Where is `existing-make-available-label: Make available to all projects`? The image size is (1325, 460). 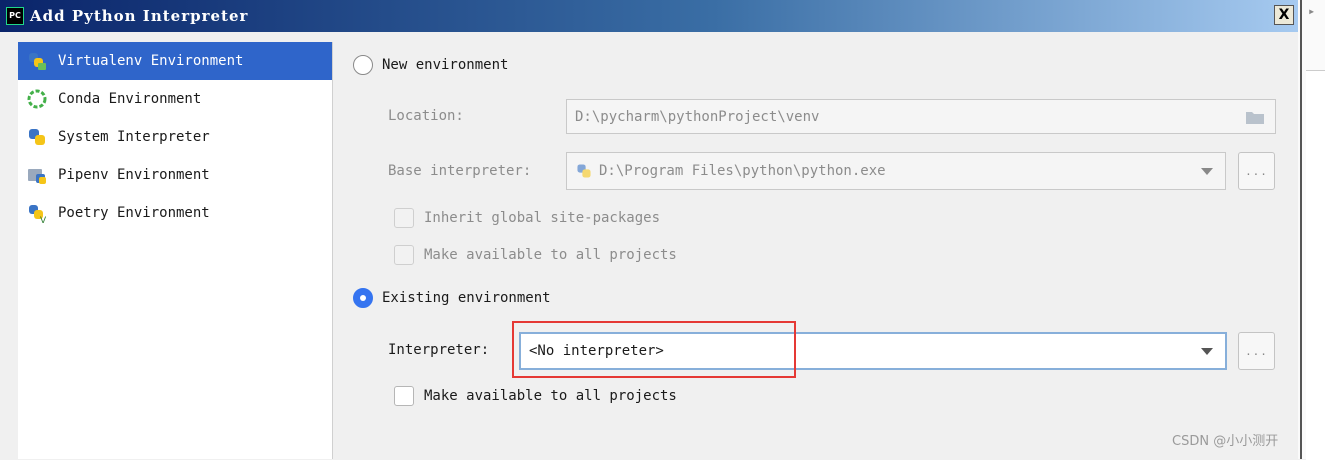
existing-make-available-label: Make available to all projects is located at coordinates (550, 396).